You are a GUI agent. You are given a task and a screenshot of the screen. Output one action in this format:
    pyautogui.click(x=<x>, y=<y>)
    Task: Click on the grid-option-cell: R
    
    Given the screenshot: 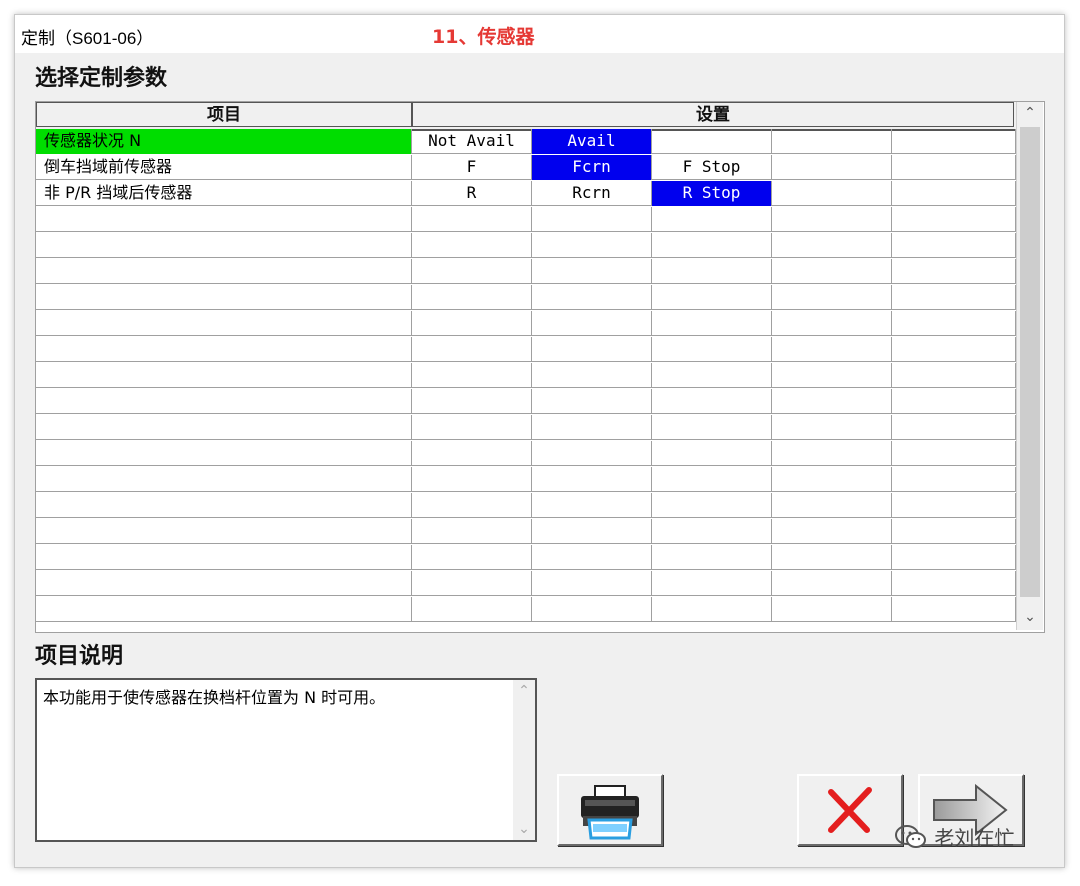 What is the action you would take?
    pyautogui.click(x=472, y=193)
    